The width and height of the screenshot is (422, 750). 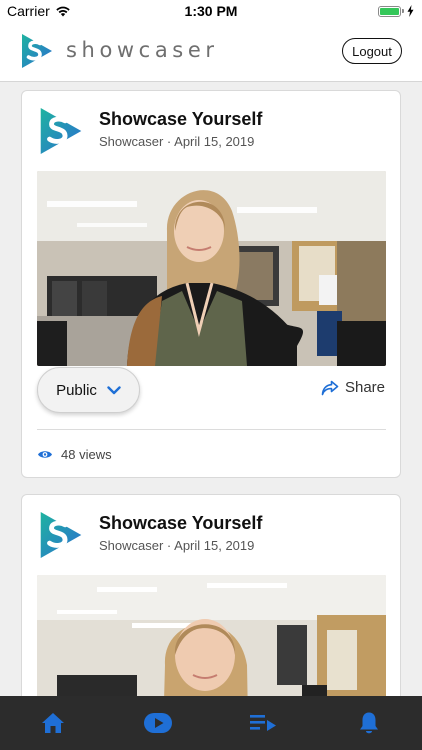 I want to click on share-button: Share, so click(x=353, y=387).